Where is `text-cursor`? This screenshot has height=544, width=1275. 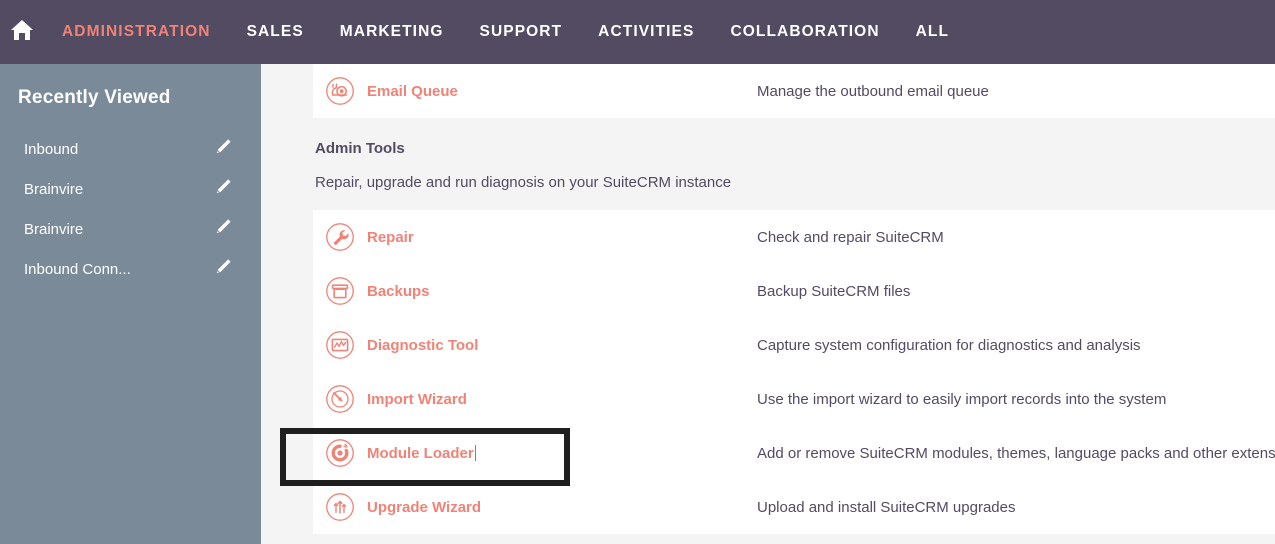
text-cursor is located at coordinates (475, 452).